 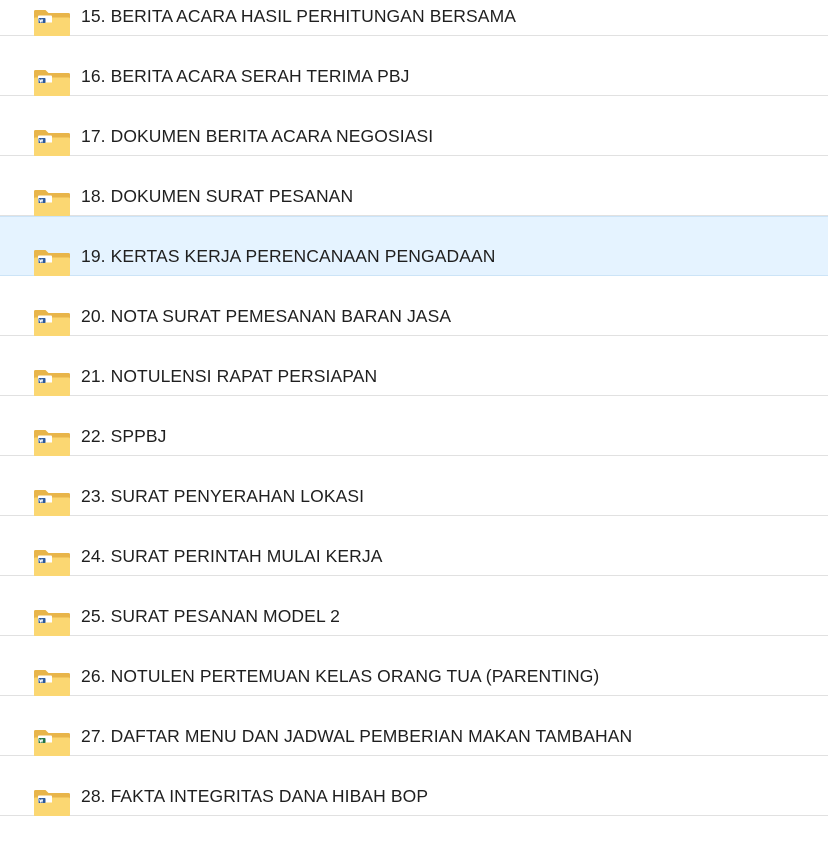 What do you see at coordinates (255, 796) in the screenshot?
I see `folder-name: 28. FAKTA INTEGRITAS DANA HIBAH BOP` at bounding box center [255, 796].